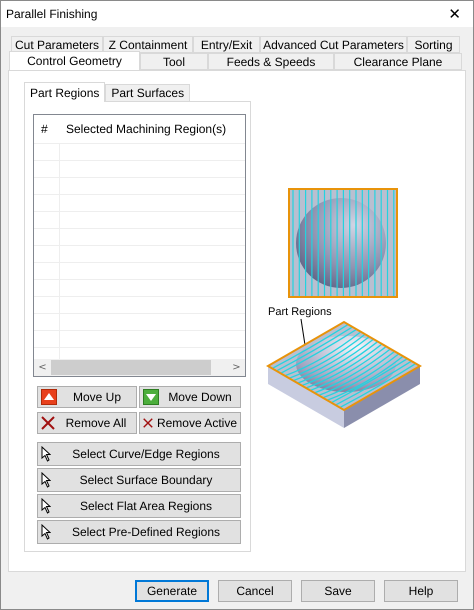 The height and width of the screenshot is (610, 474). I want to click on dialog-button: Generate, so click(172, 591).